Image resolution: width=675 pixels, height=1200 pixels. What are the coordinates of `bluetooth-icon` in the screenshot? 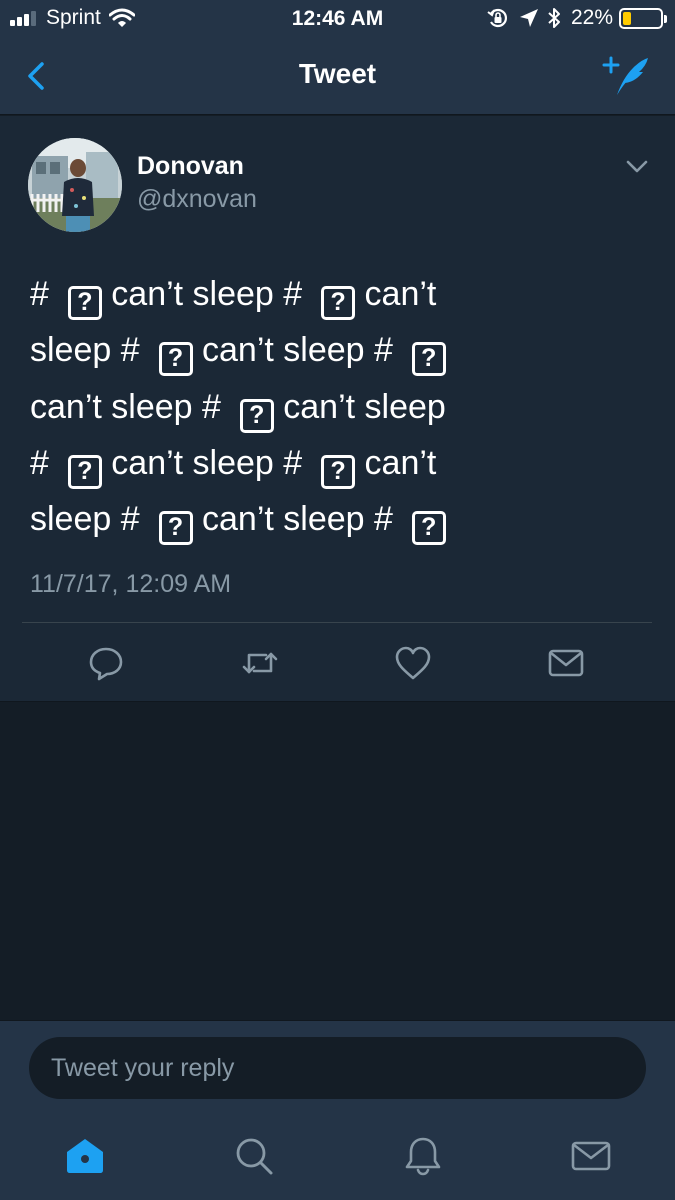 It's located at (554, 18).